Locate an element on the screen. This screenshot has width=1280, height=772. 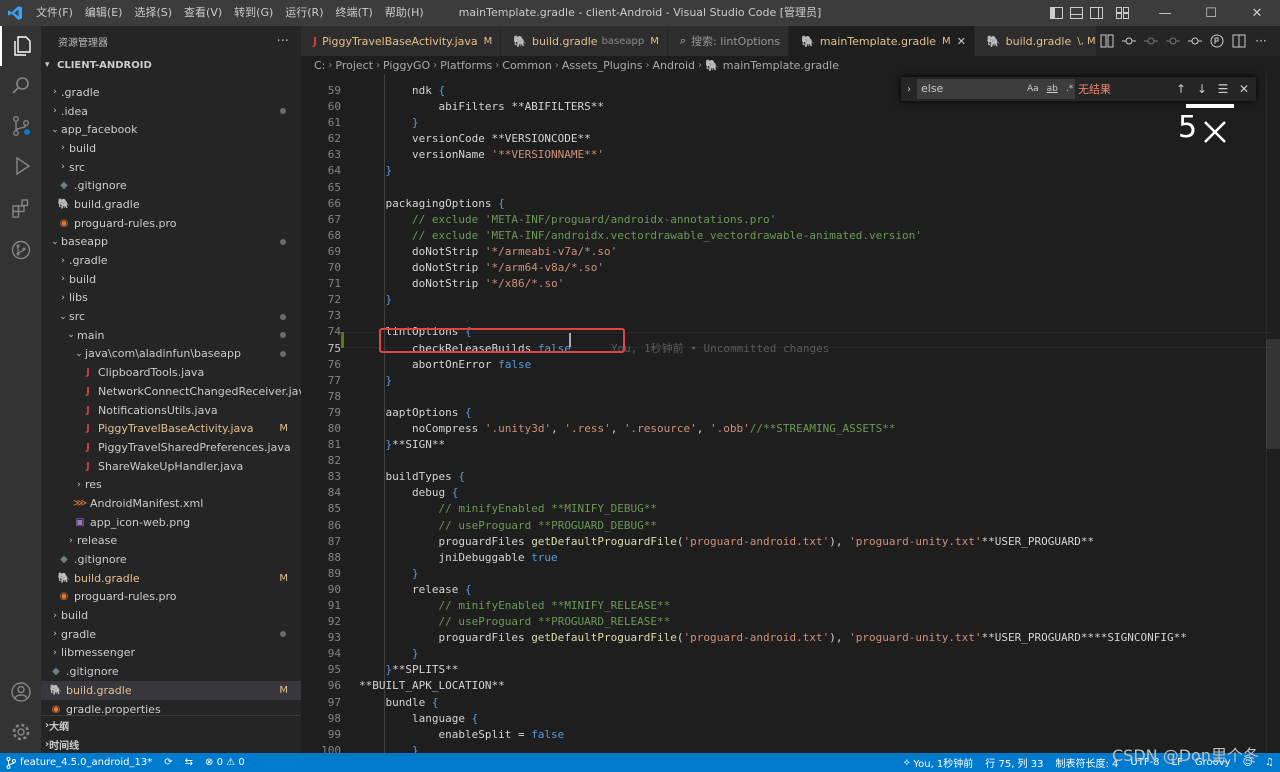
find-in-selection-icon: ☰ is located at coordinates (1223, 89).